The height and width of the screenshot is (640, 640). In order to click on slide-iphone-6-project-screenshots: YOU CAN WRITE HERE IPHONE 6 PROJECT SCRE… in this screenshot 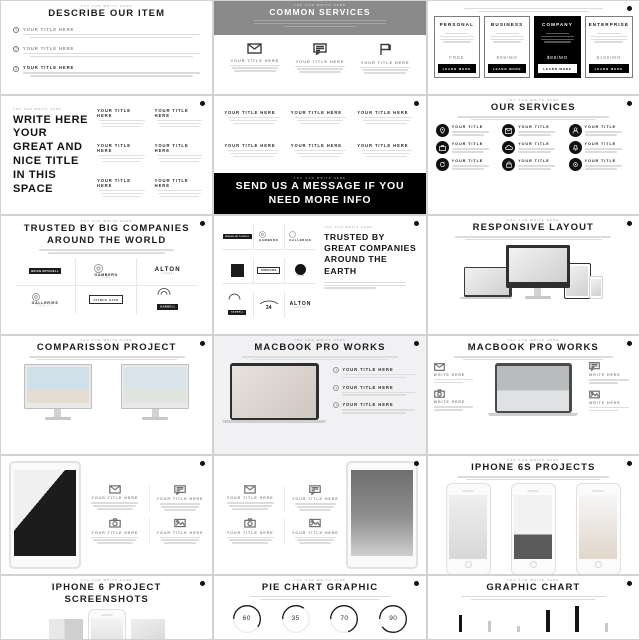, I will do `click(107, 607)`.